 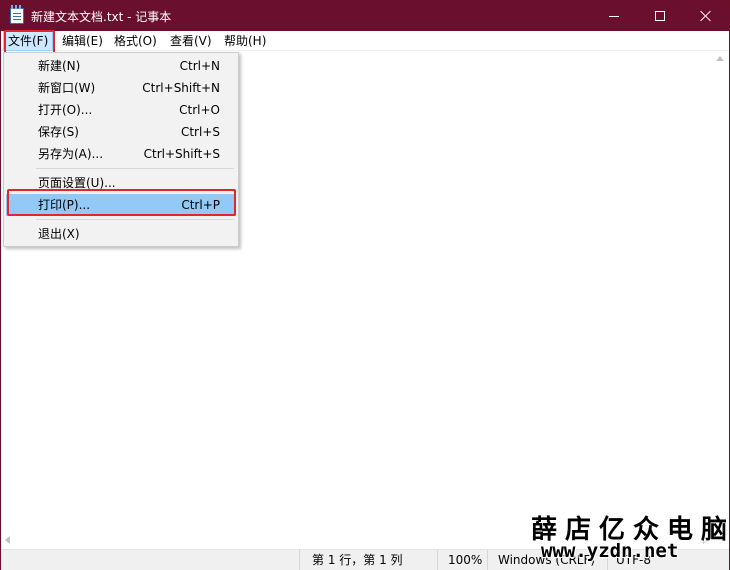 What do you see at coordinates (82, 41) in the screenshot?
I see `menu-edit: 编辑(E)` at bounding box center [82, 41].